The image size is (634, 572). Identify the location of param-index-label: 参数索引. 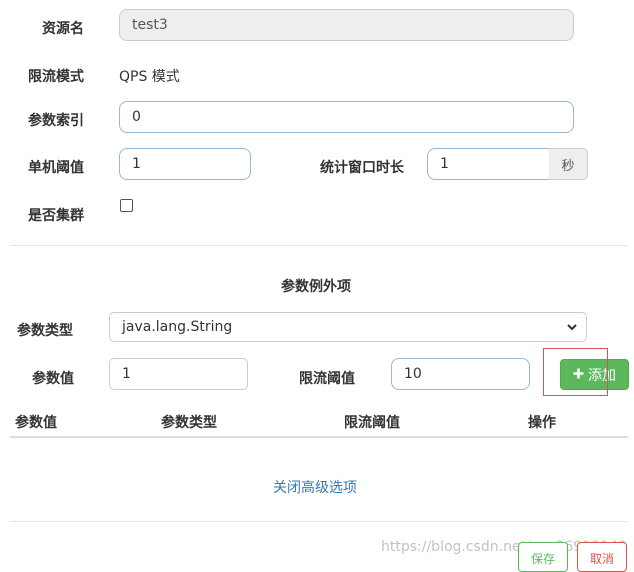
(56, 121).